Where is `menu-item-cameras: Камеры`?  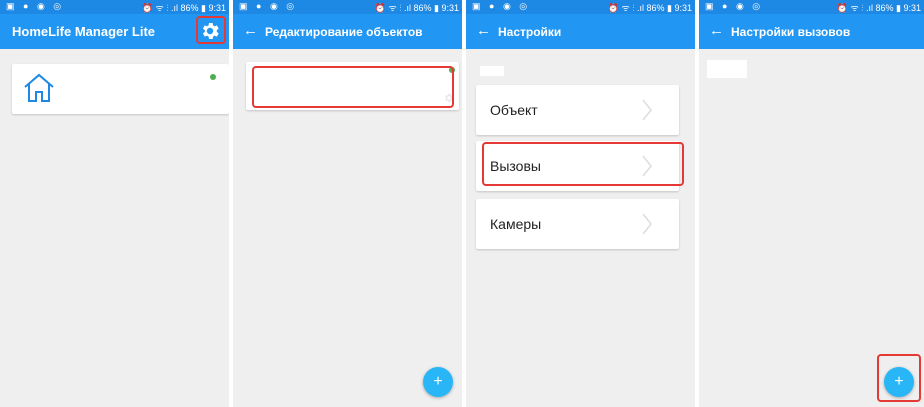 menu-item-cameras: Камеры is located at coordinates (577, 224).